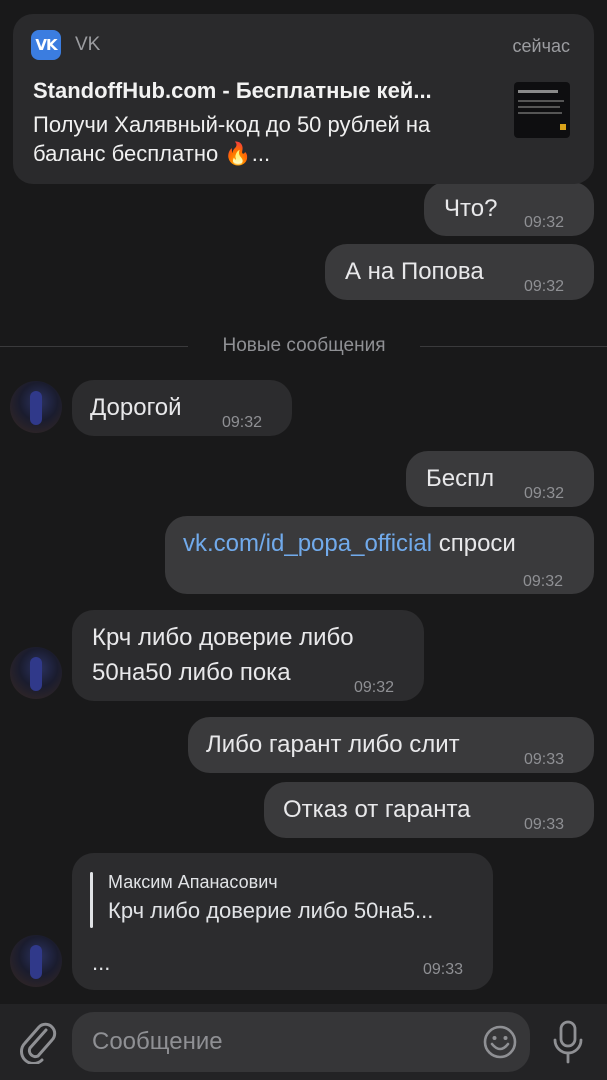 The image size is (607, 1080). What do you see at coordinates (509, 209) in the screenshot?
I see `message-outgoing: Что? 09:32` at bounding box center [509, 209].